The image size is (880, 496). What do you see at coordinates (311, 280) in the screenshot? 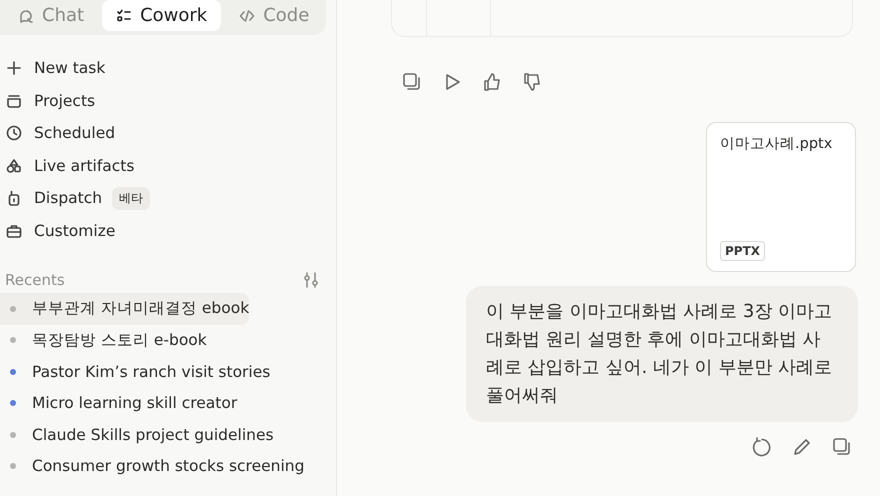
I see `filter-sliders-icon` at bounding box center [311, 280].